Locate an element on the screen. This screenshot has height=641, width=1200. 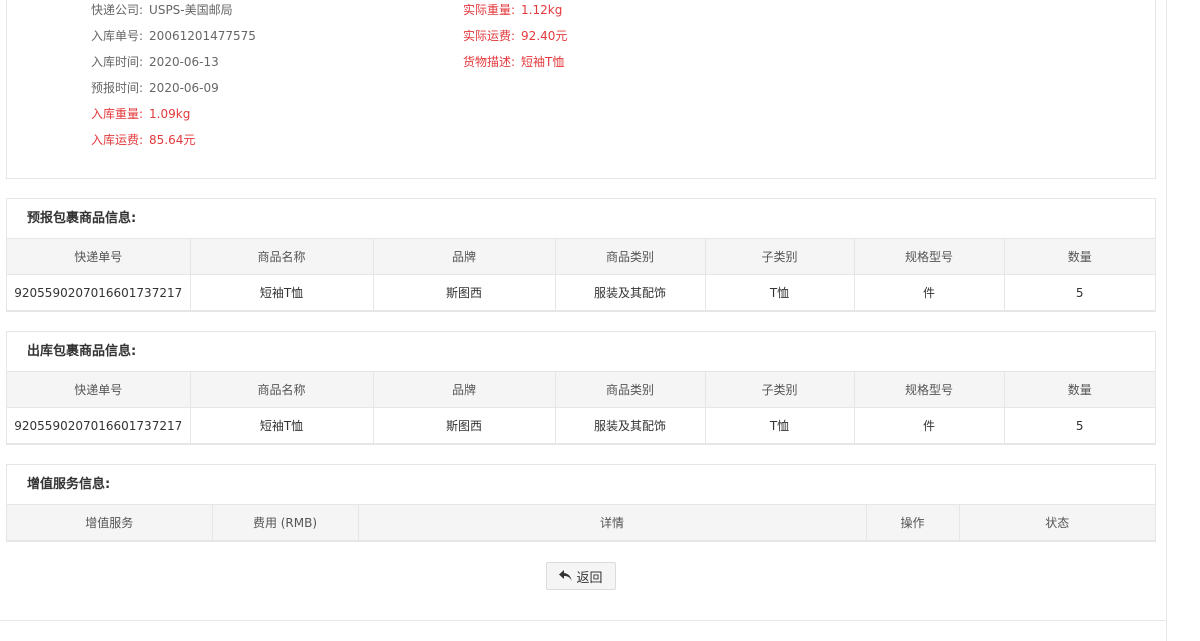
info-goods-description: 货物描述: 短袖T恤 is located at coordinates (513, 62).